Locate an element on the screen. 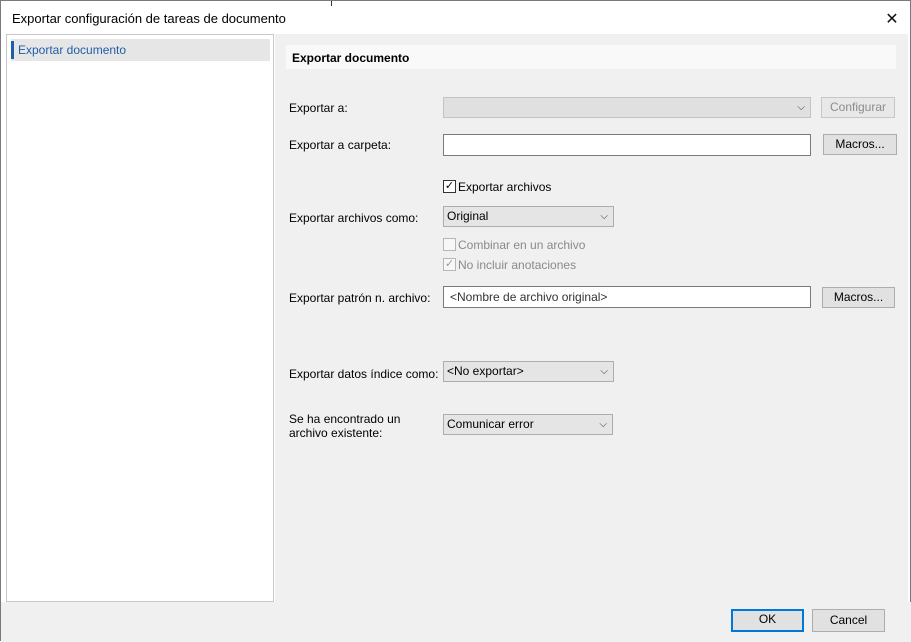 This screenshot has width=911, height=642. export-folder-label: Exportar a carpeta: is located at coordinates (340, 145).